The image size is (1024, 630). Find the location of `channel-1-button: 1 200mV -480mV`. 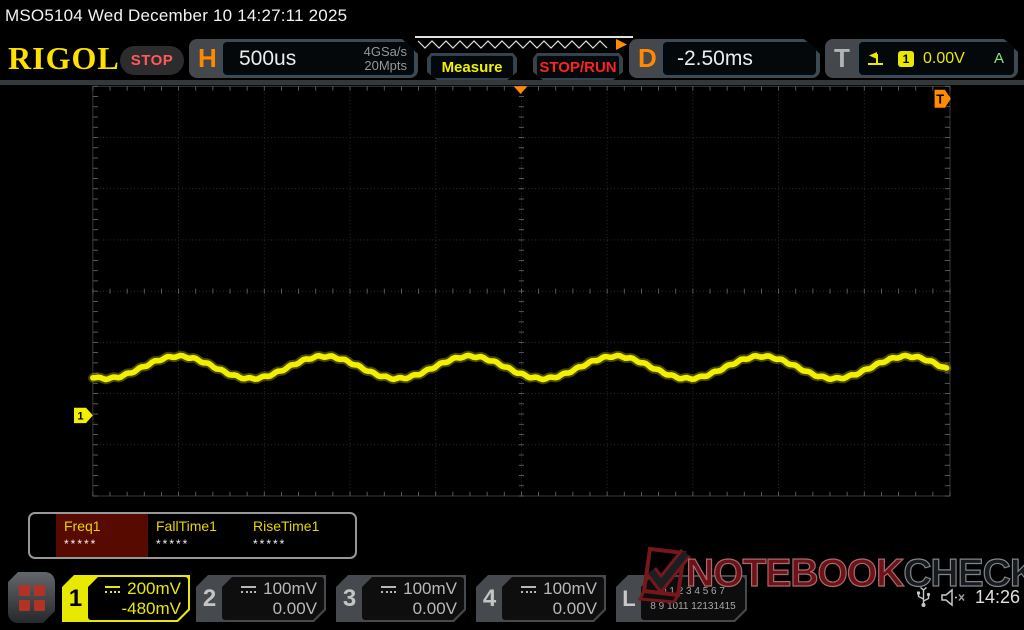

channel-1-button: 1 200mV -480mV is located at coordinates (126, 598).